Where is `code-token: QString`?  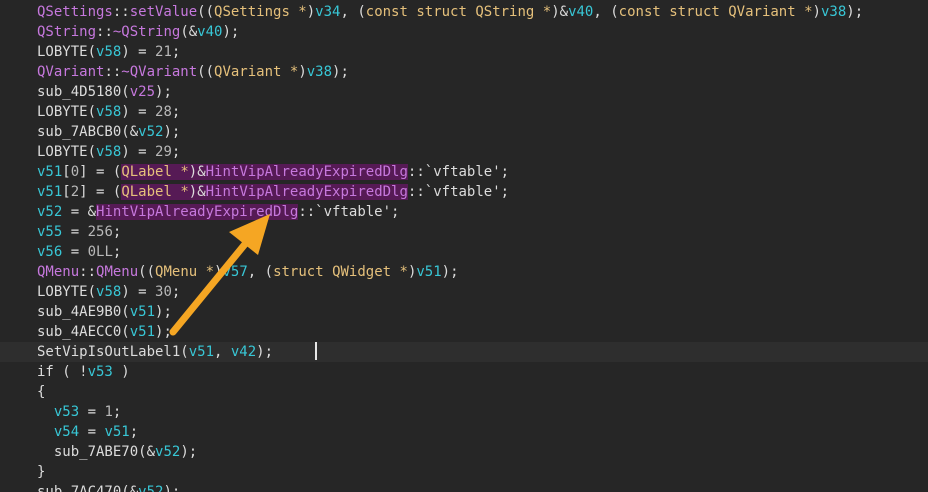 code-token: QString is located at coordinates (67, 32).